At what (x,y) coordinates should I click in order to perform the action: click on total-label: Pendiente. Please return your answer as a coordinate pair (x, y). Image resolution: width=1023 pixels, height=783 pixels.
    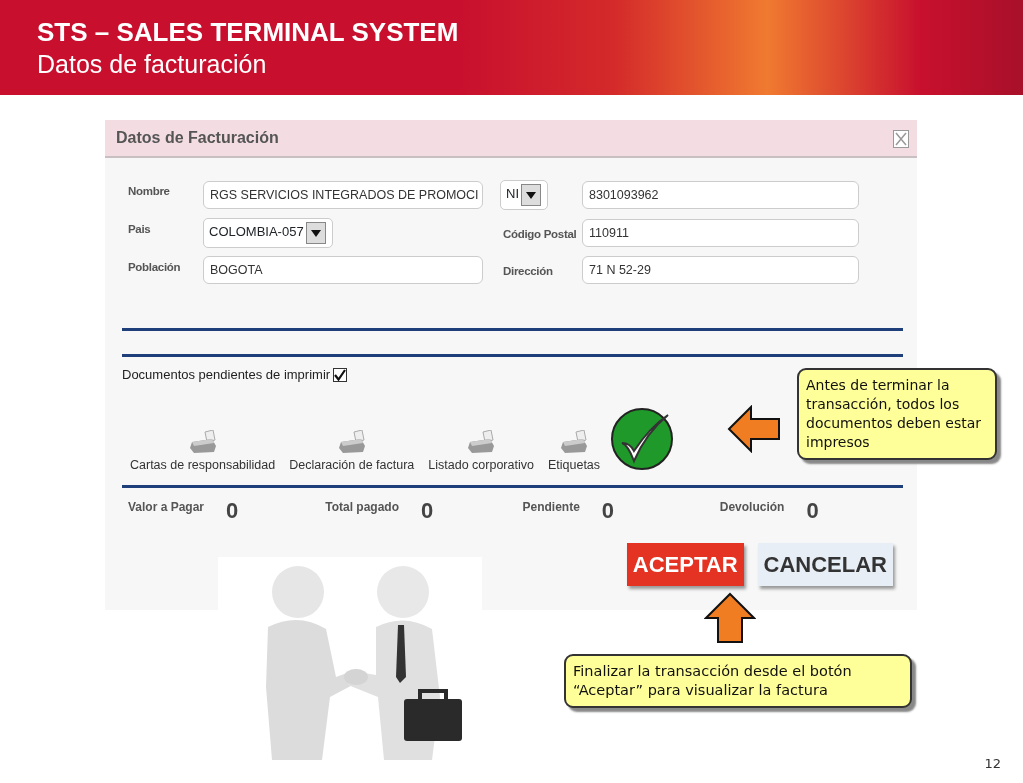
    Looking at the image, I should click on (551, 507).